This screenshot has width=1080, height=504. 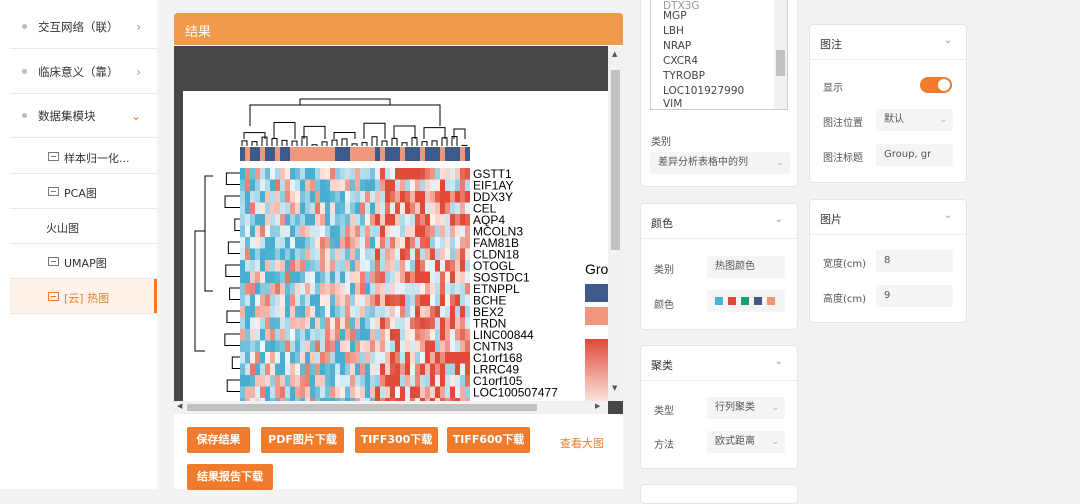 What do you see at coordinates (83, 27) in the screenshot?
I see `sidebar-item-interaction-network: 交互网络（联） ›` at bounding box center [83, 27].